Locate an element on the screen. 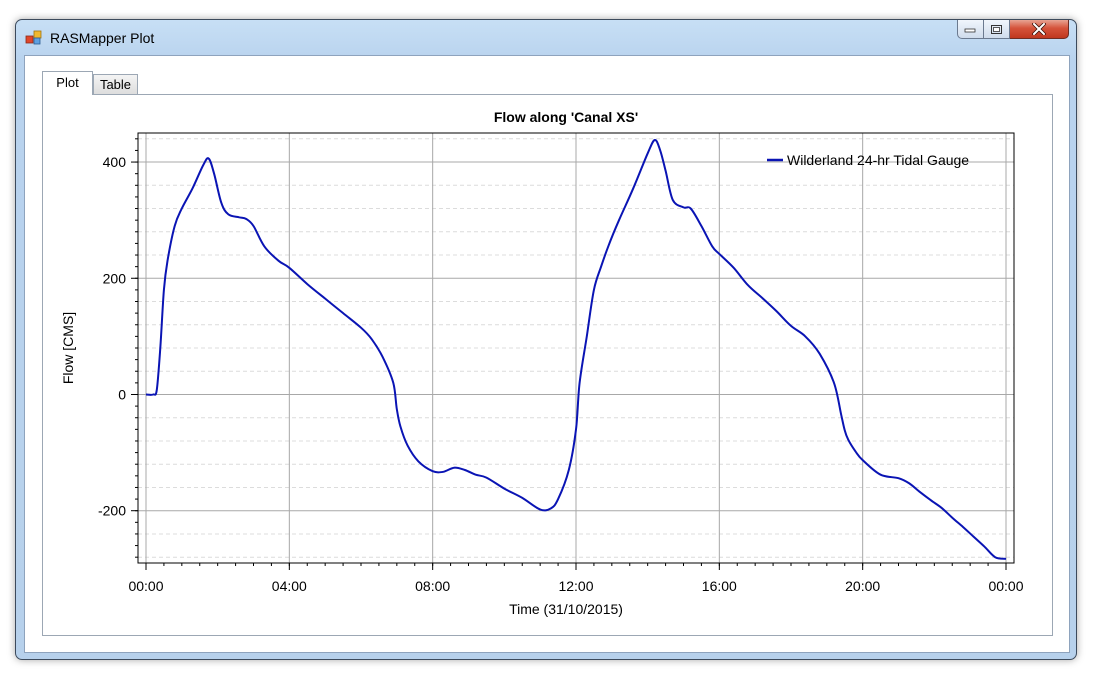 The width and height of the screenshot is (1097, 684). x-tick-labels: 00:00 04:00 08:00 12:00 16:00 20:00 00:00 is located at coordinates (575, 586).